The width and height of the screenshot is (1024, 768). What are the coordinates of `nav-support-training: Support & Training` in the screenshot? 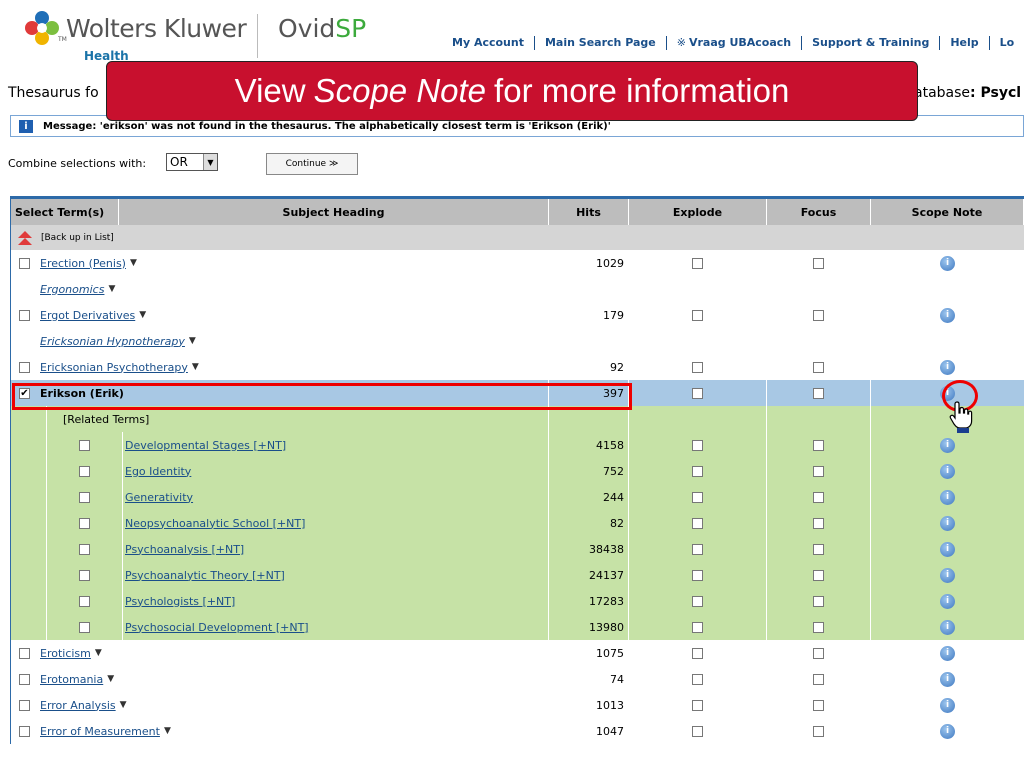 It's located at (870, 43).